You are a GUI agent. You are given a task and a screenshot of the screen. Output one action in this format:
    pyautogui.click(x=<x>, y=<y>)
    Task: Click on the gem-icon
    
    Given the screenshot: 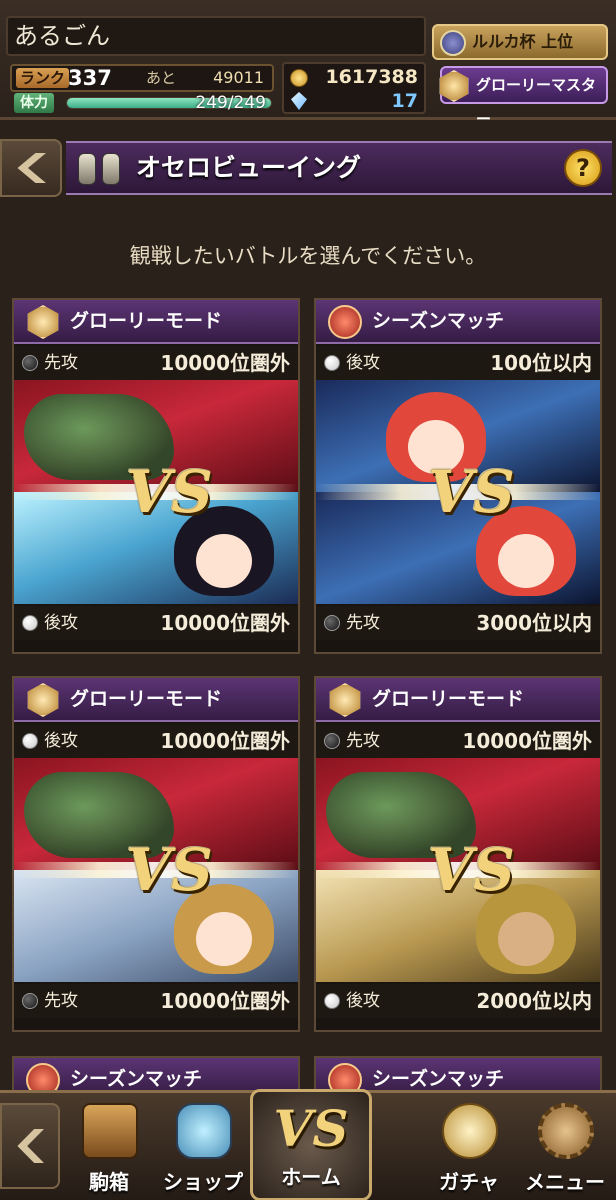 What is the action you would take?
    pyautogui.click(x=299, y=101)
    